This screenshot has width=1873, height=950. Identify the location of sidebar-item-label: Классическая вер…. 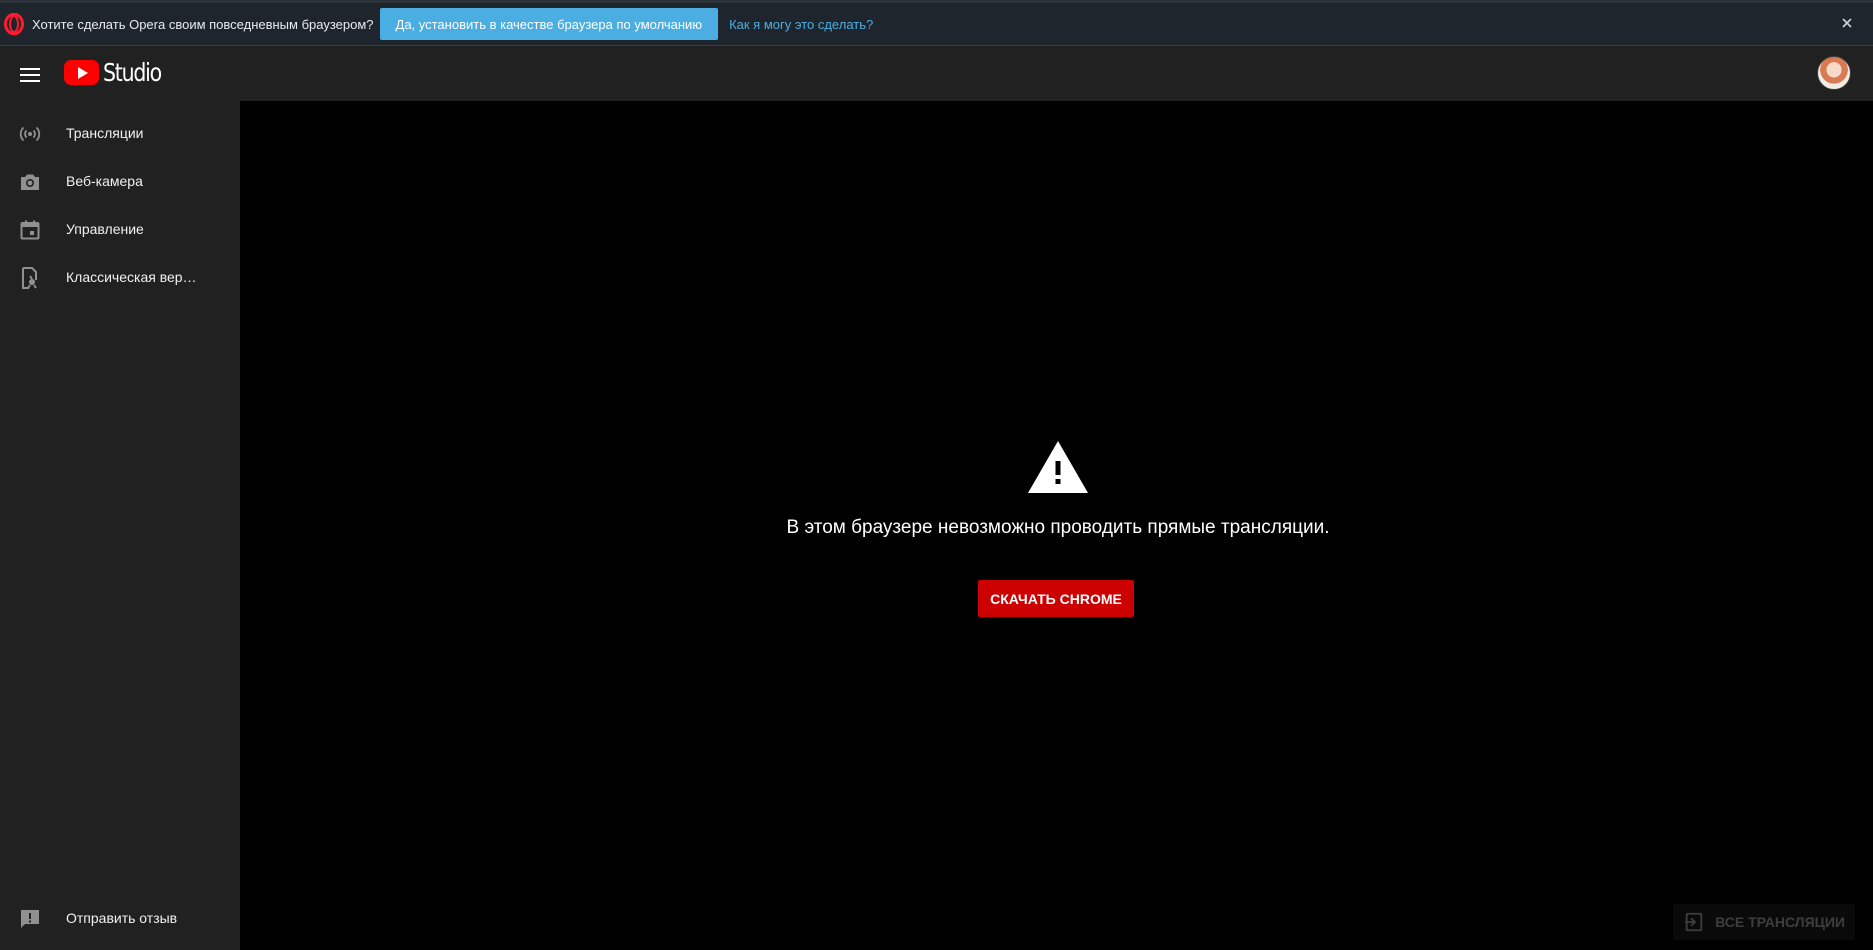
(131, 277).